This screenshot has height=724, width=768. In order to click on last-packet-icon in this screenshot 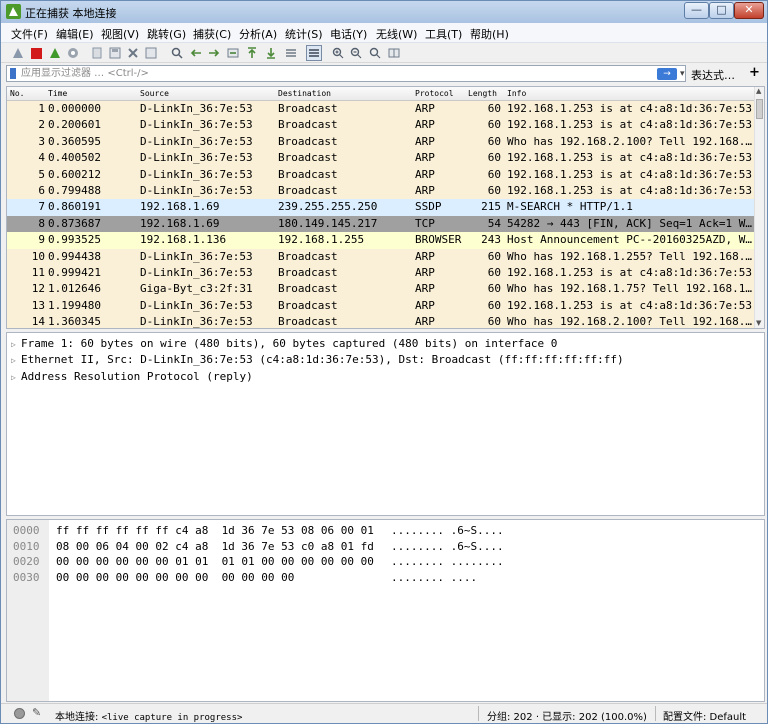, I will do `click(271, 53)`.